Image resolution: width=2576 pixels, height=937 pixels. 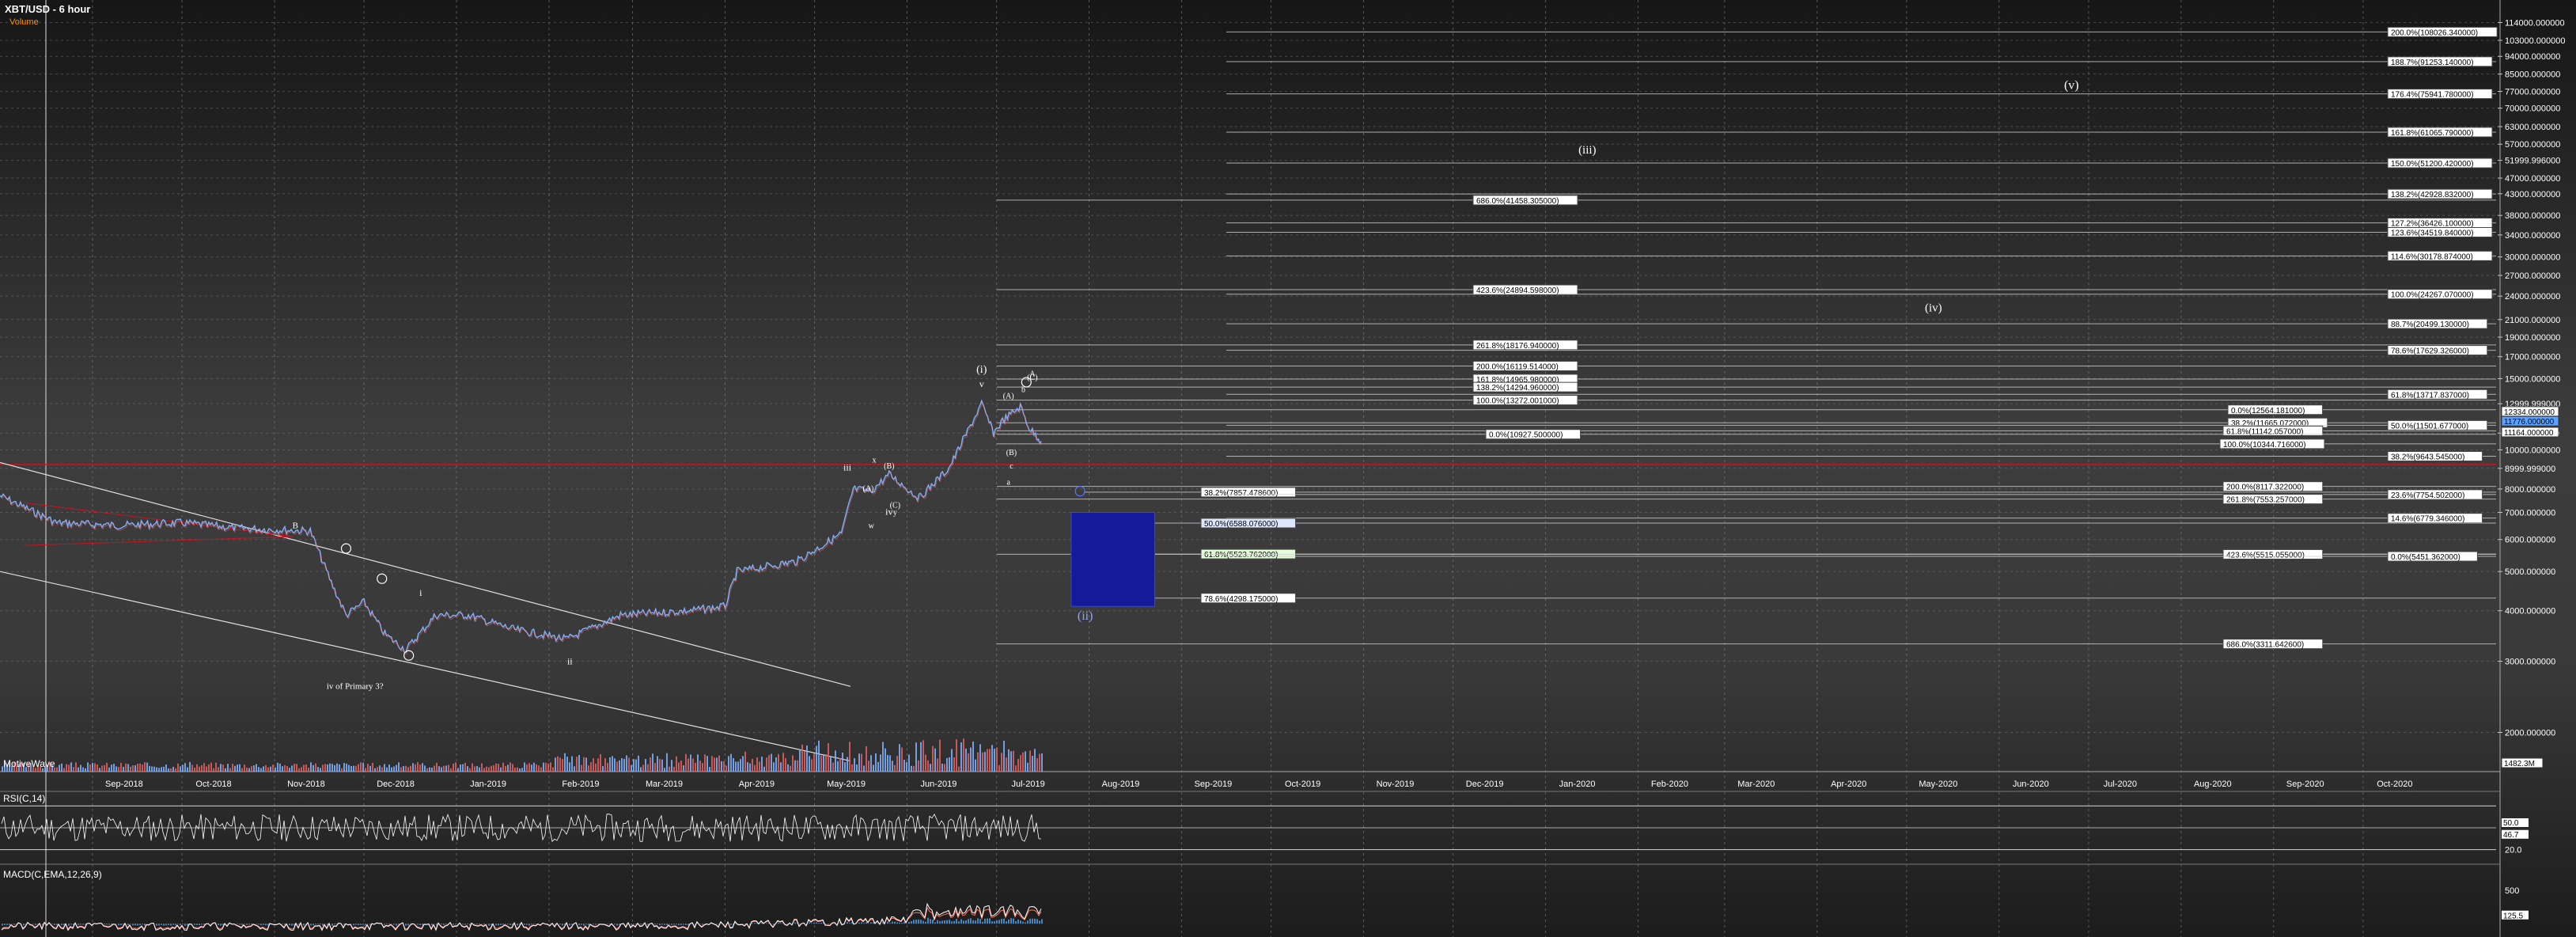 I want to click on fib-label: 50.0%(6588.076000), so click(x=1241, y=524).